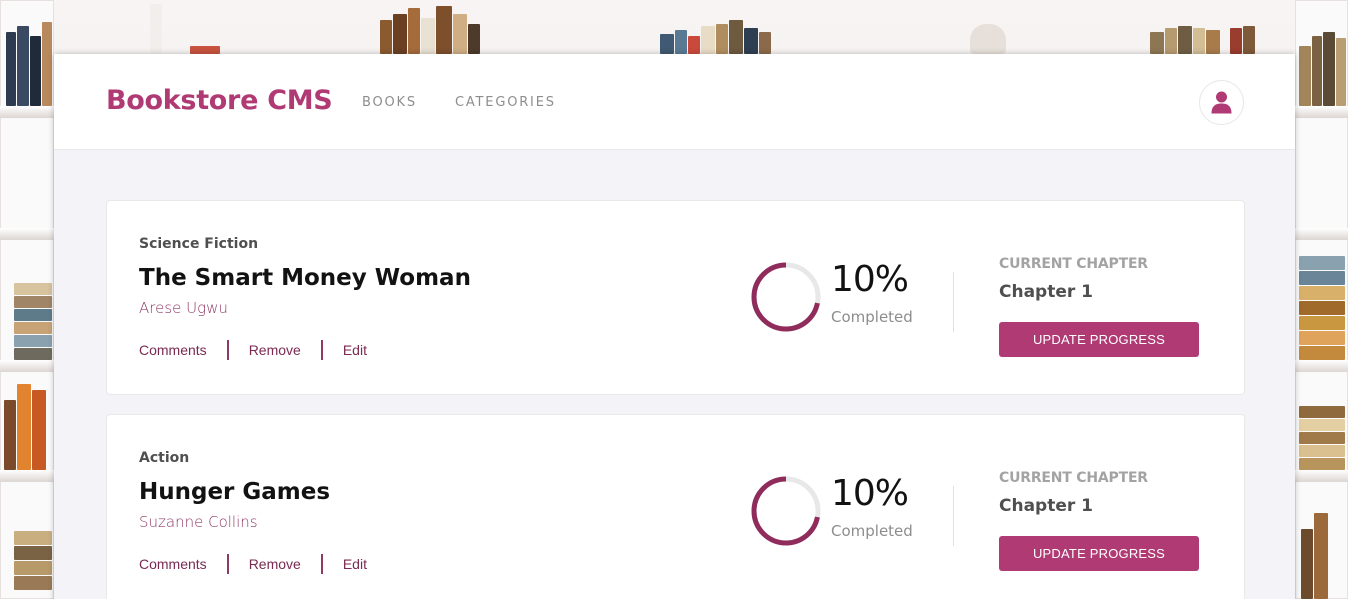 This screenshot has width=1348, height=599. What do you see at coordinates (360, 29) in the screenshot?
I see `shelf-top-books` at bounding box center [360, 29].